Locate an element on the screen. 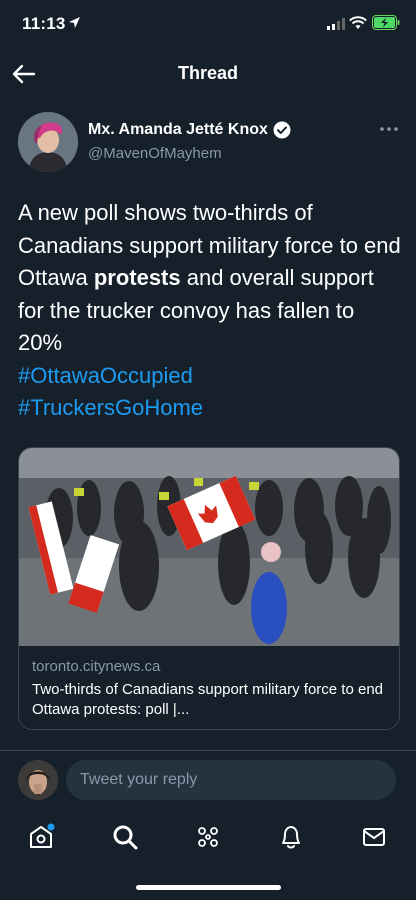 This screenshot has height=900, width=416. user-avatar is located at coordinates (38, 780).